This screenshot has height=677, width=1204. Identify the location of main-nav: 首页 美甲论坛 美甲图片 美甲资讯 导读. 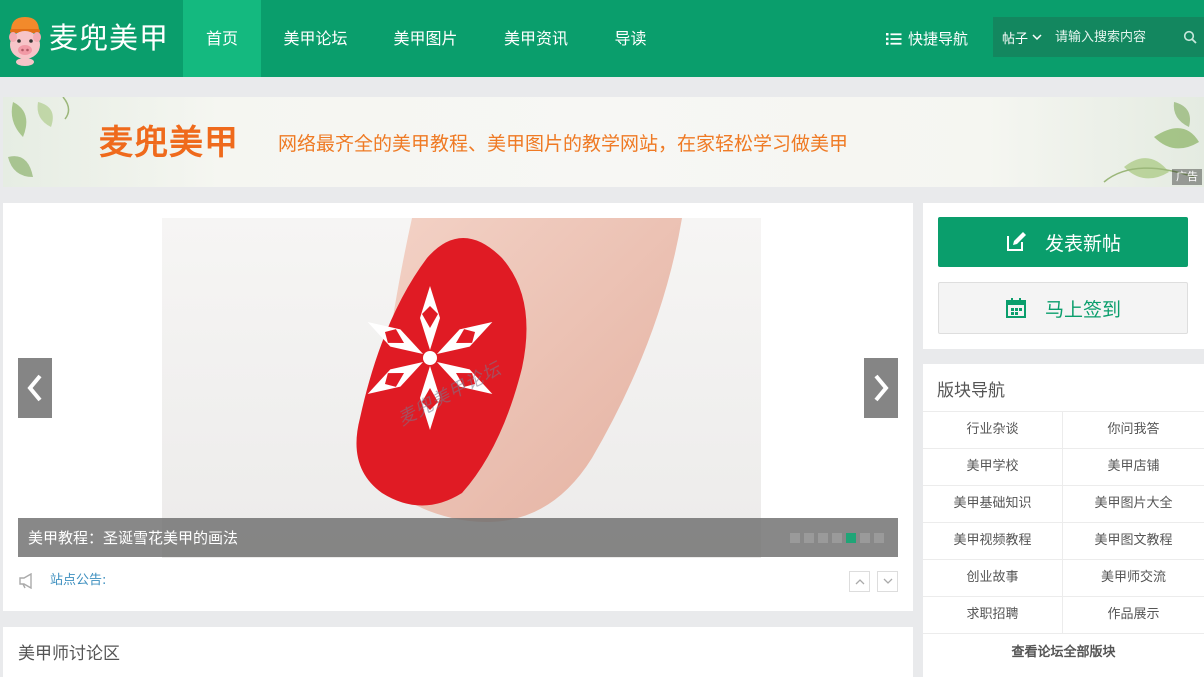
(426, 38).